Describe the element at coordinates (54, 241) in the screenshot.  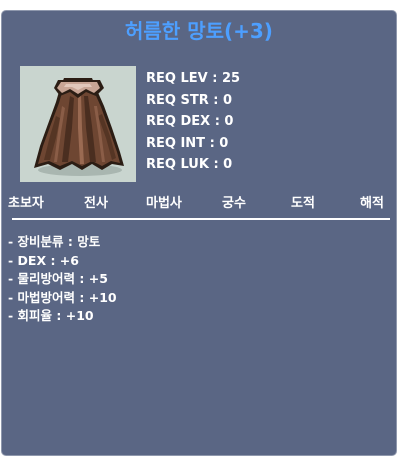
I see `stat-category: - 장비분류 : 망토` at that location.